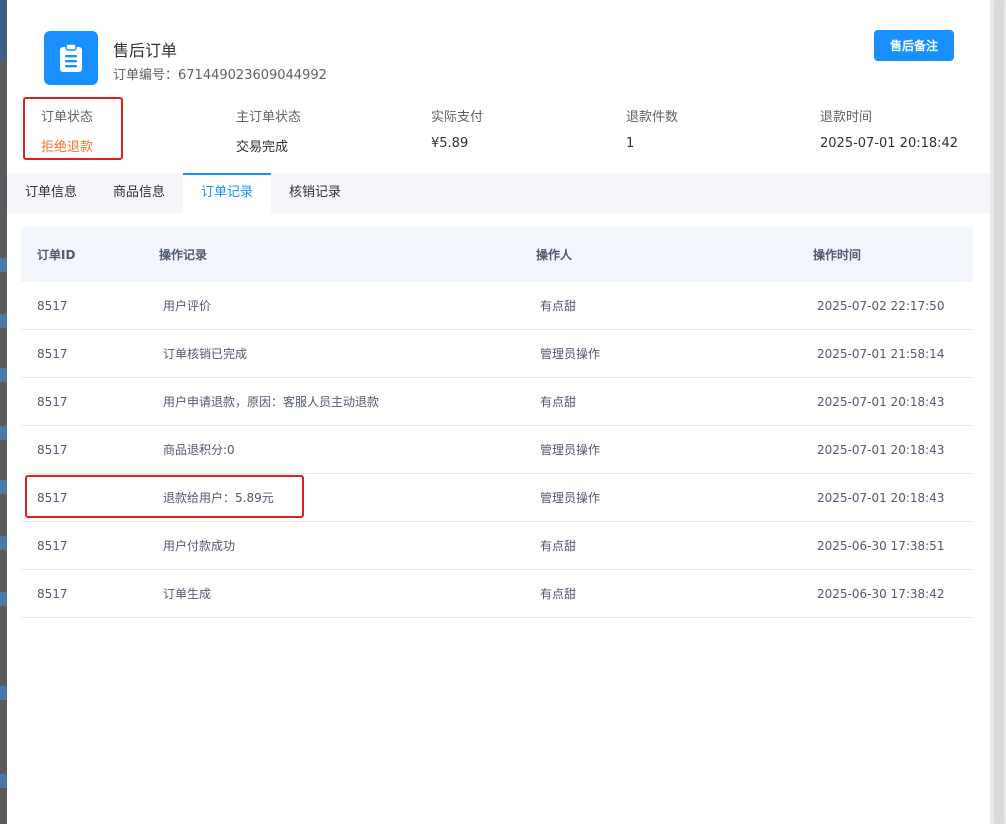  I want to click on cell-time: 2025-07-01 21:58:14, so click(881, 353).